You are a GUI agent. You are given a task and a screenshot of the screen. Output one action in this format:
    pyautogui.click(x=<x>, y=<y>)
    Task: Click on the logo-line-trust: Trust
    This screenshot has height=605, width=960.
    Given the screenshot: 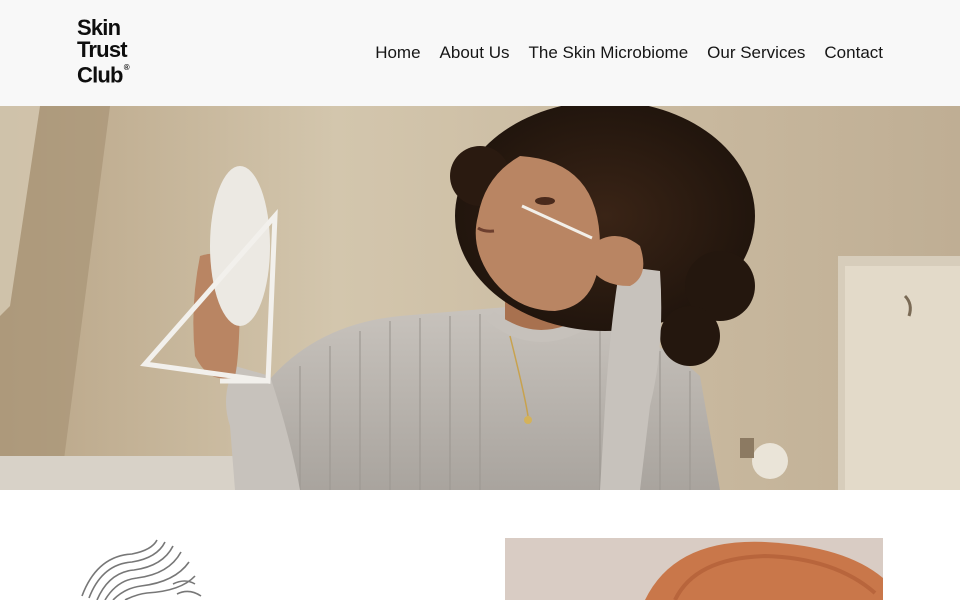 What is the action you would take?
    pyautogui.click(x=102, y=49)
    